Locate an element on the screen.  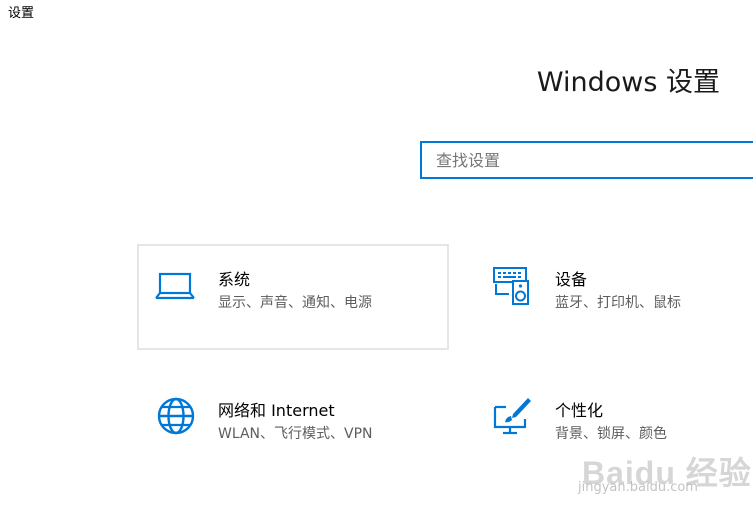
tile-personalization-title: 个性化 is located at coordinates (579, 410).